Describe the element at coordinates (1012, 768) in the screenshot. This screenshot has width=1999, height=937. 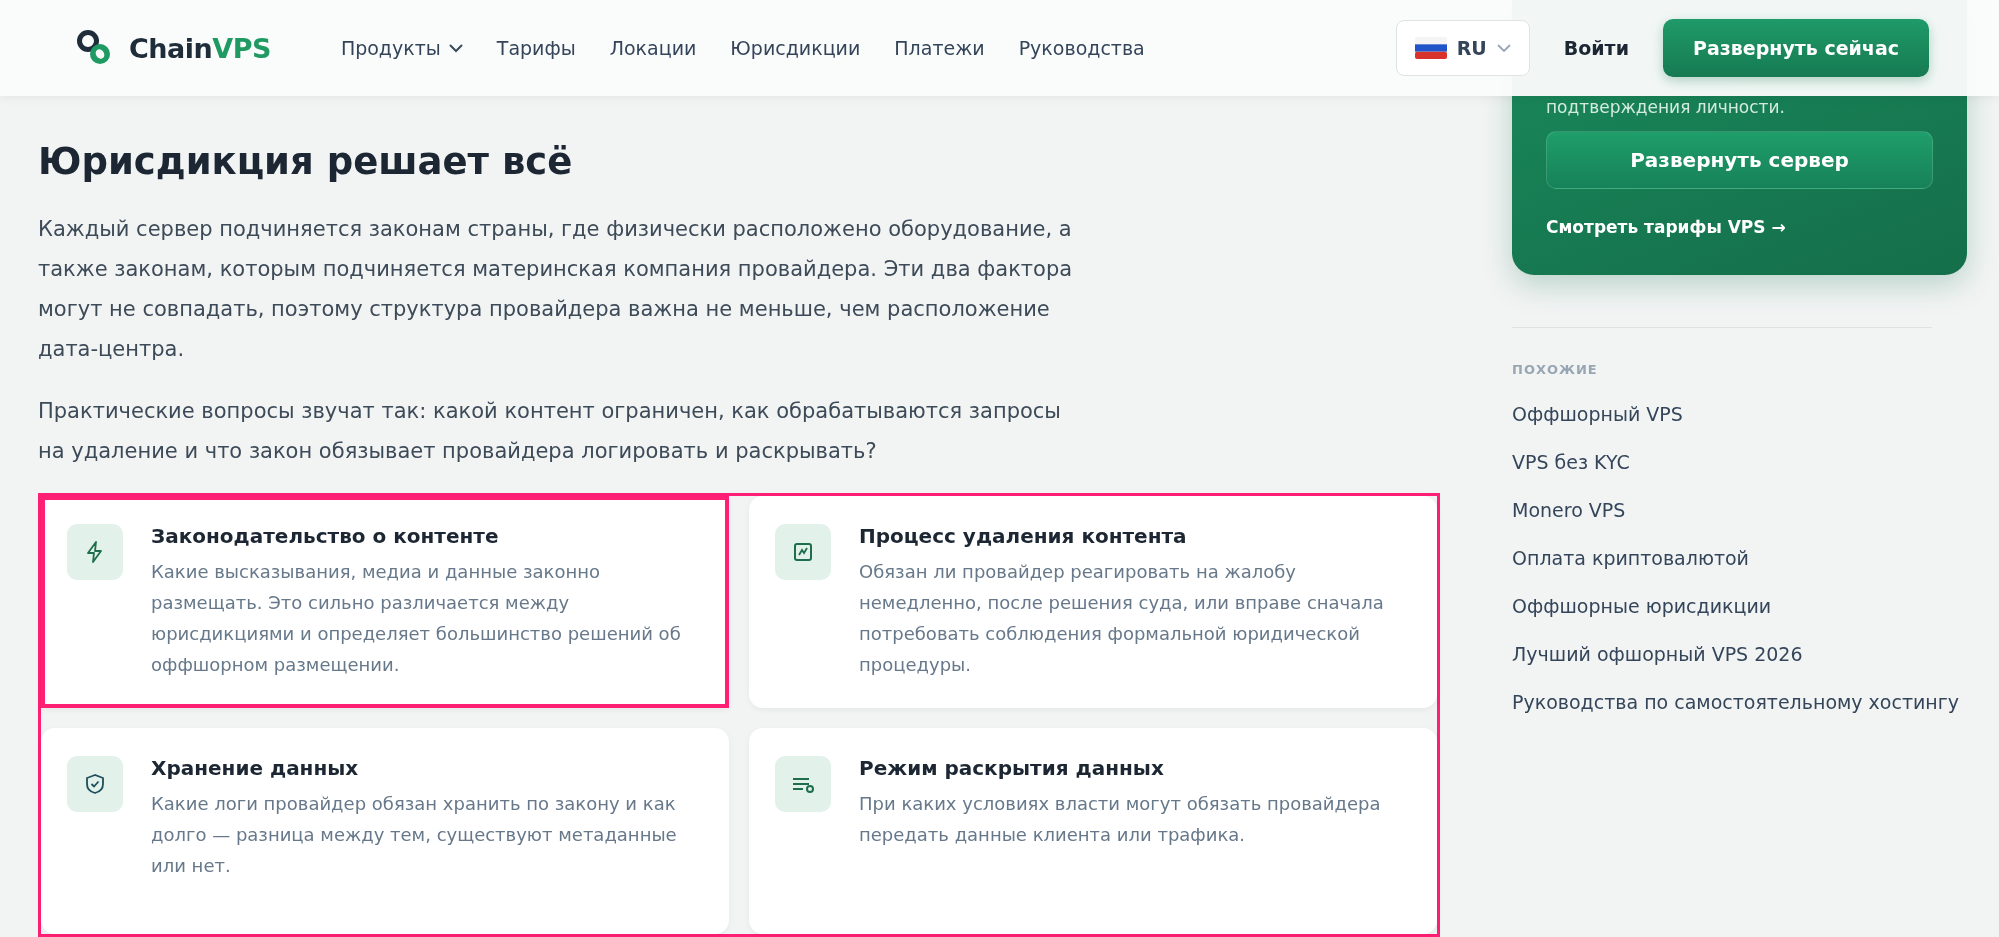
I see `card-title: Режим раскрытия данных` at that location.